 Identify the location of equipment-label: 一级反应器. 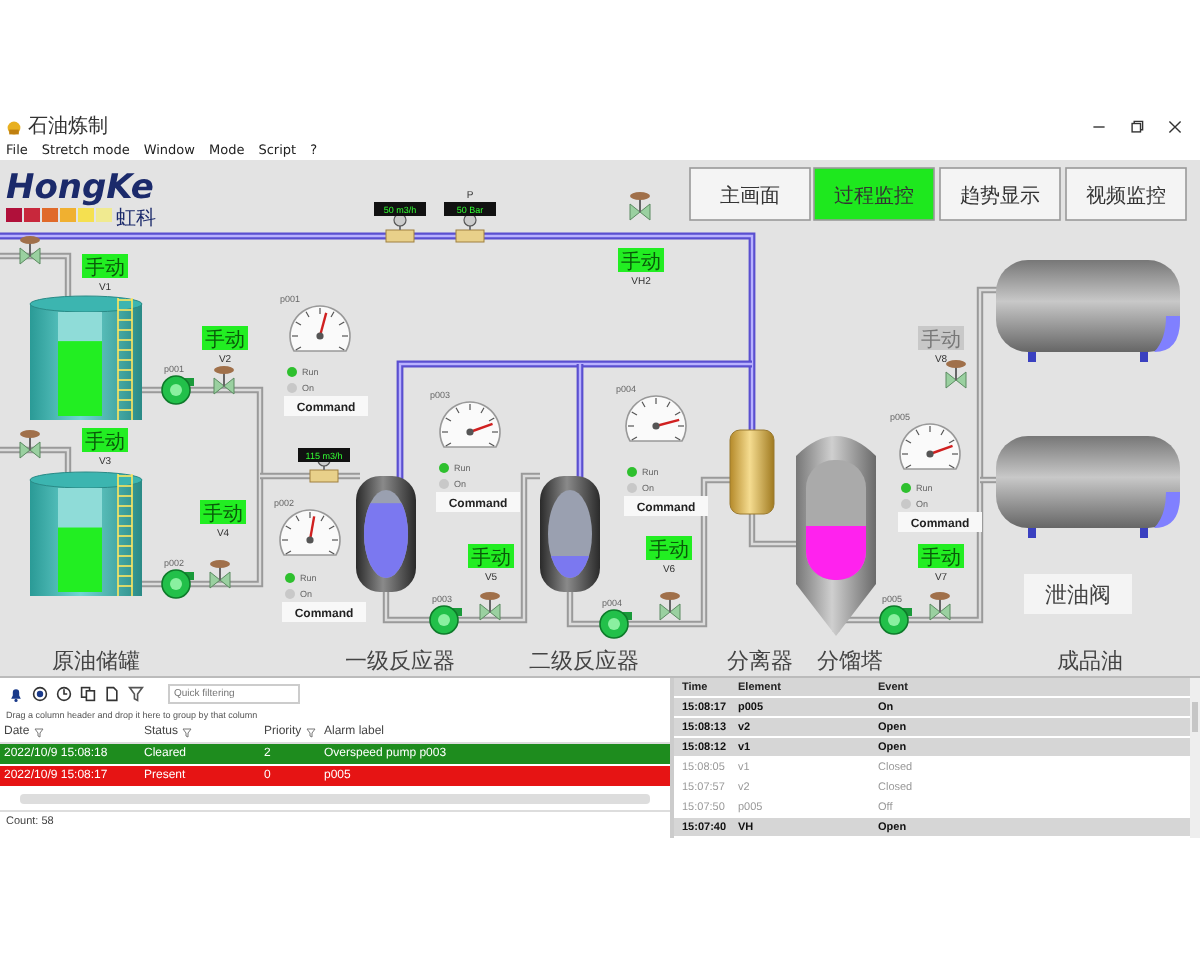
(400, 661).